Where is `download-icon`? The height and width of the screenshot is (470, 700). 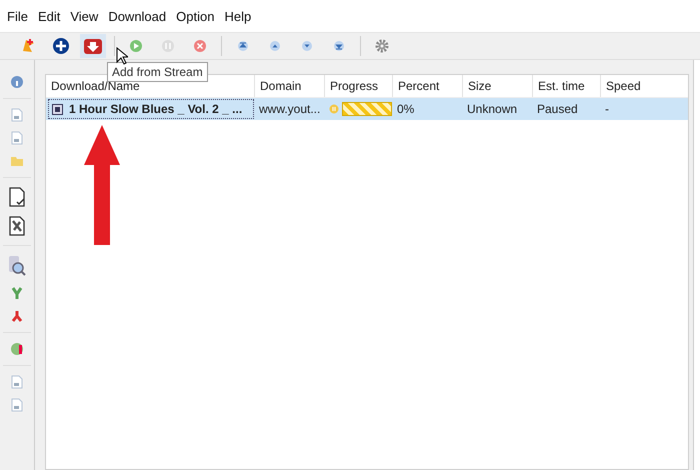
download-icon is located at coordinates (93, 46).